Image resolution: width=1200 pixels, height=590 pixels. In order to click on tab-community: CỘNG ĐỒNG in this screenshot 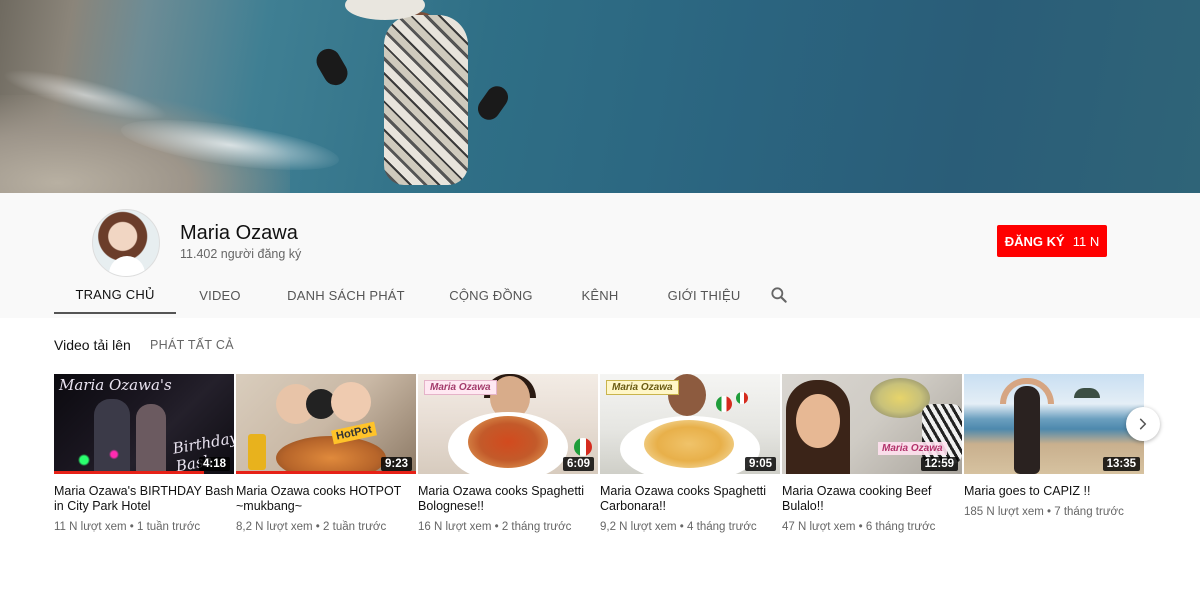, I will do `click(491, 295)`.